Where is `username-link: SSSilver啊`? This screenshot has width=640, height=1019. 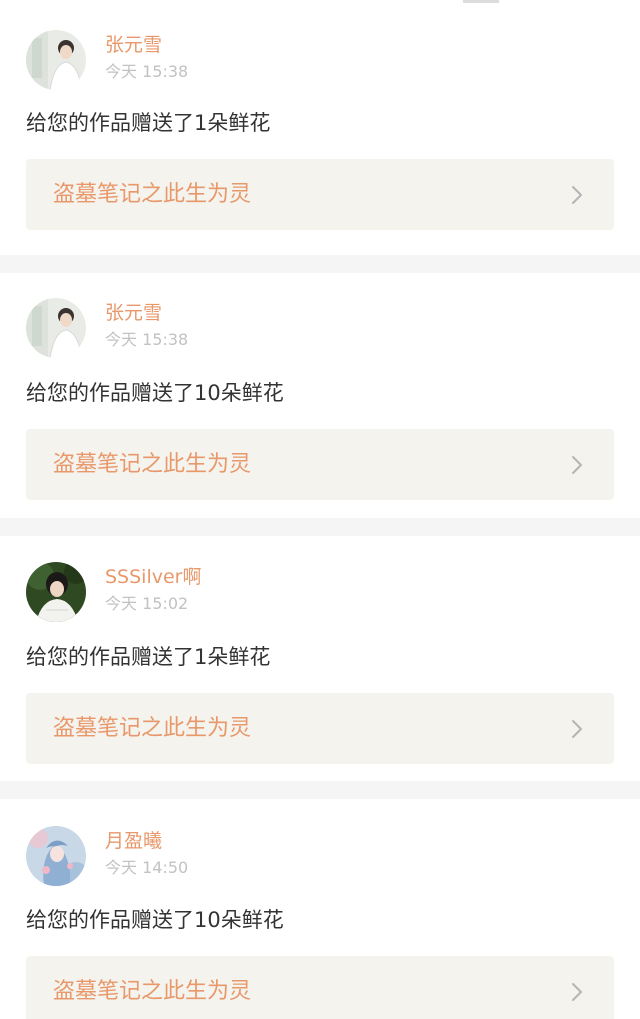
username-link: SSSilver啊 is located at coordinates (153, 577).